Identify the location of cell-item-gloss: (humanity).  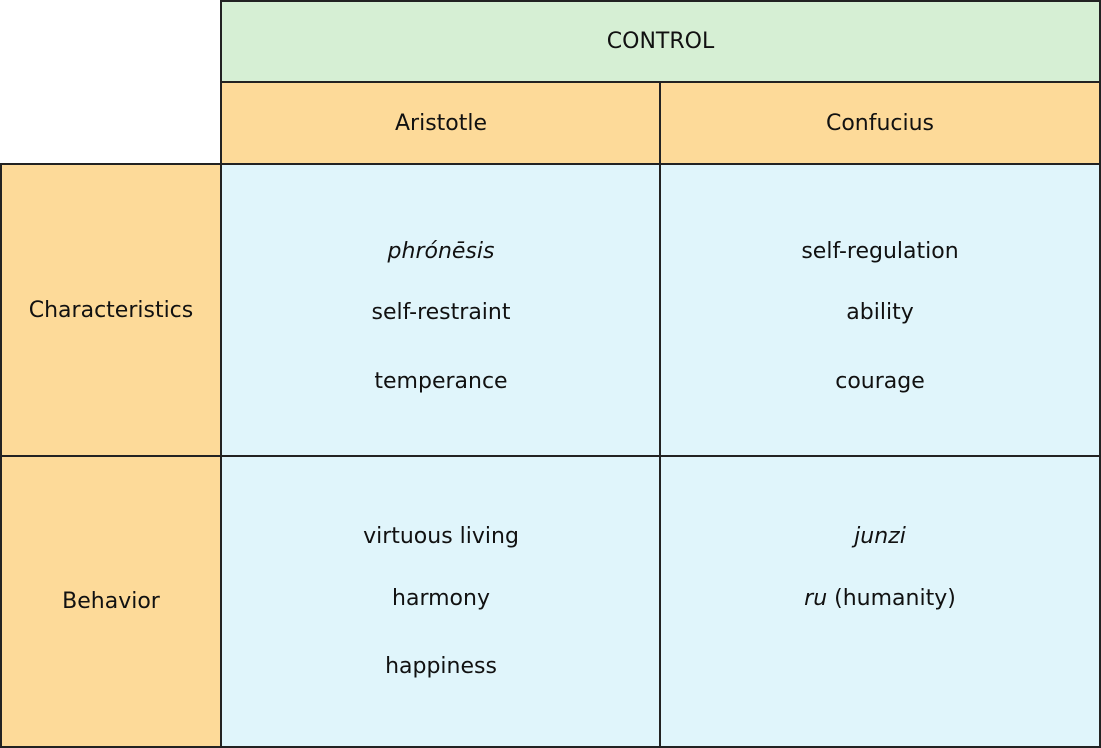
(891, 598).